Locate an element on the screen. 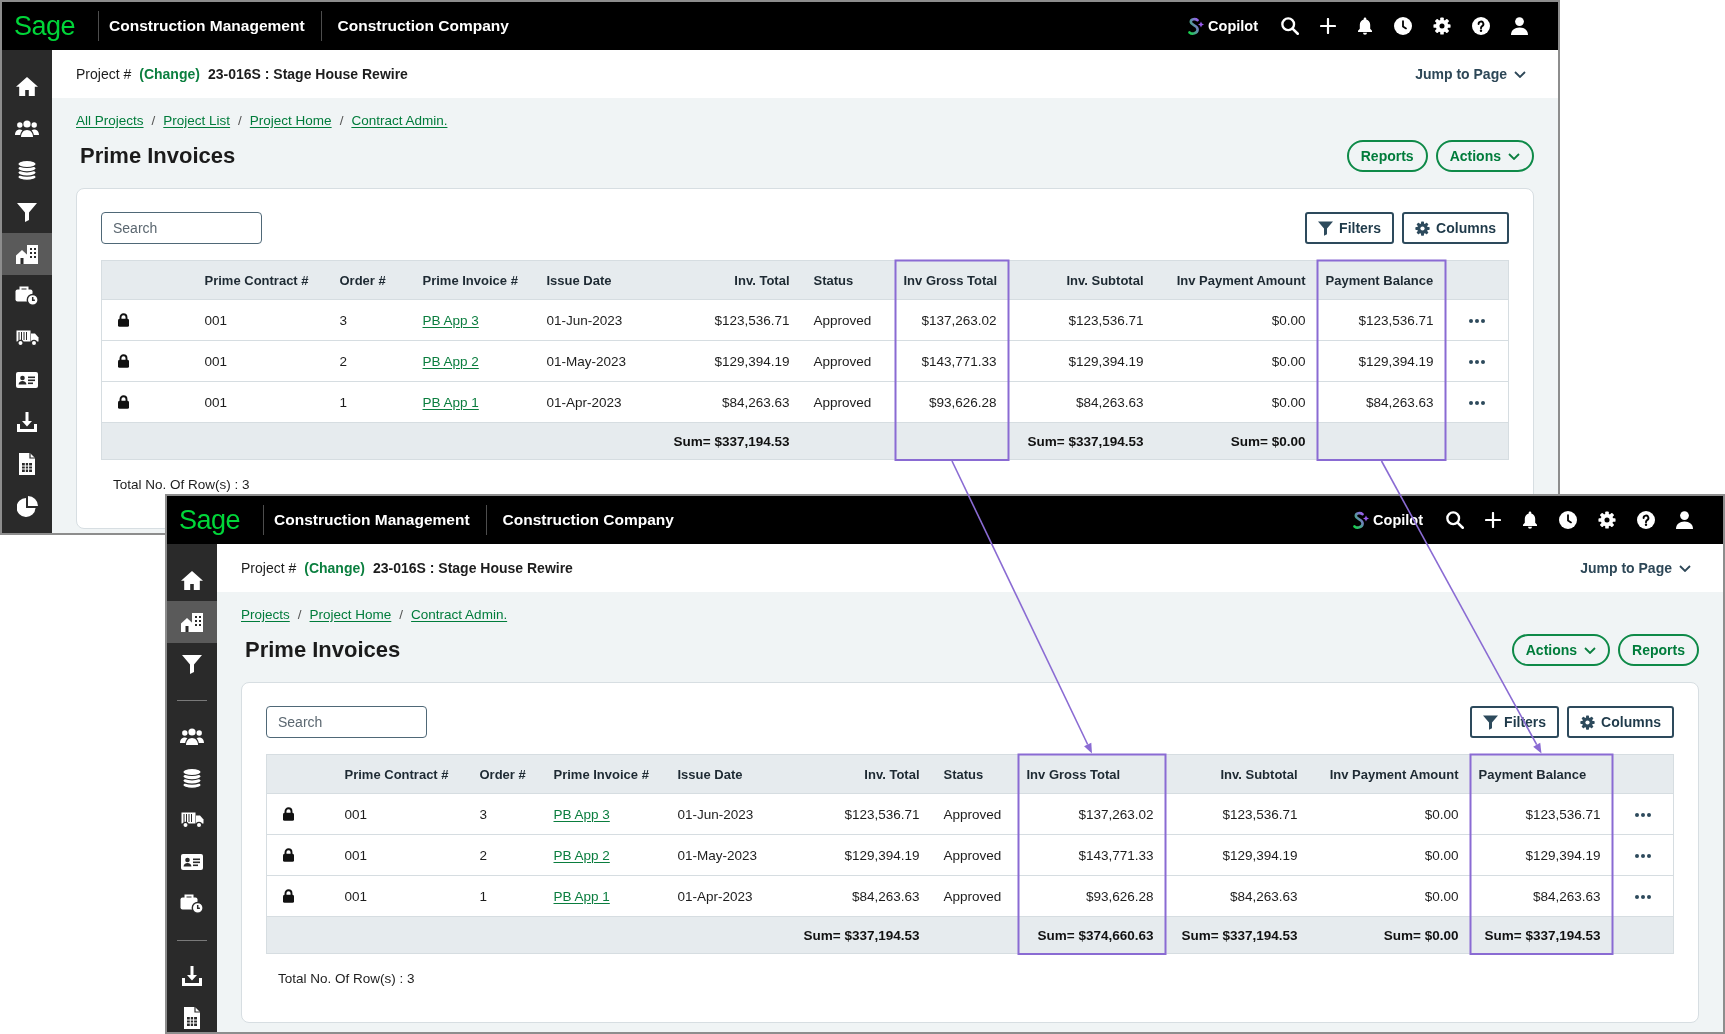 This screenshot has height=1034, width=1725. filters-button: Filters is located at coordinates (1350, 228).